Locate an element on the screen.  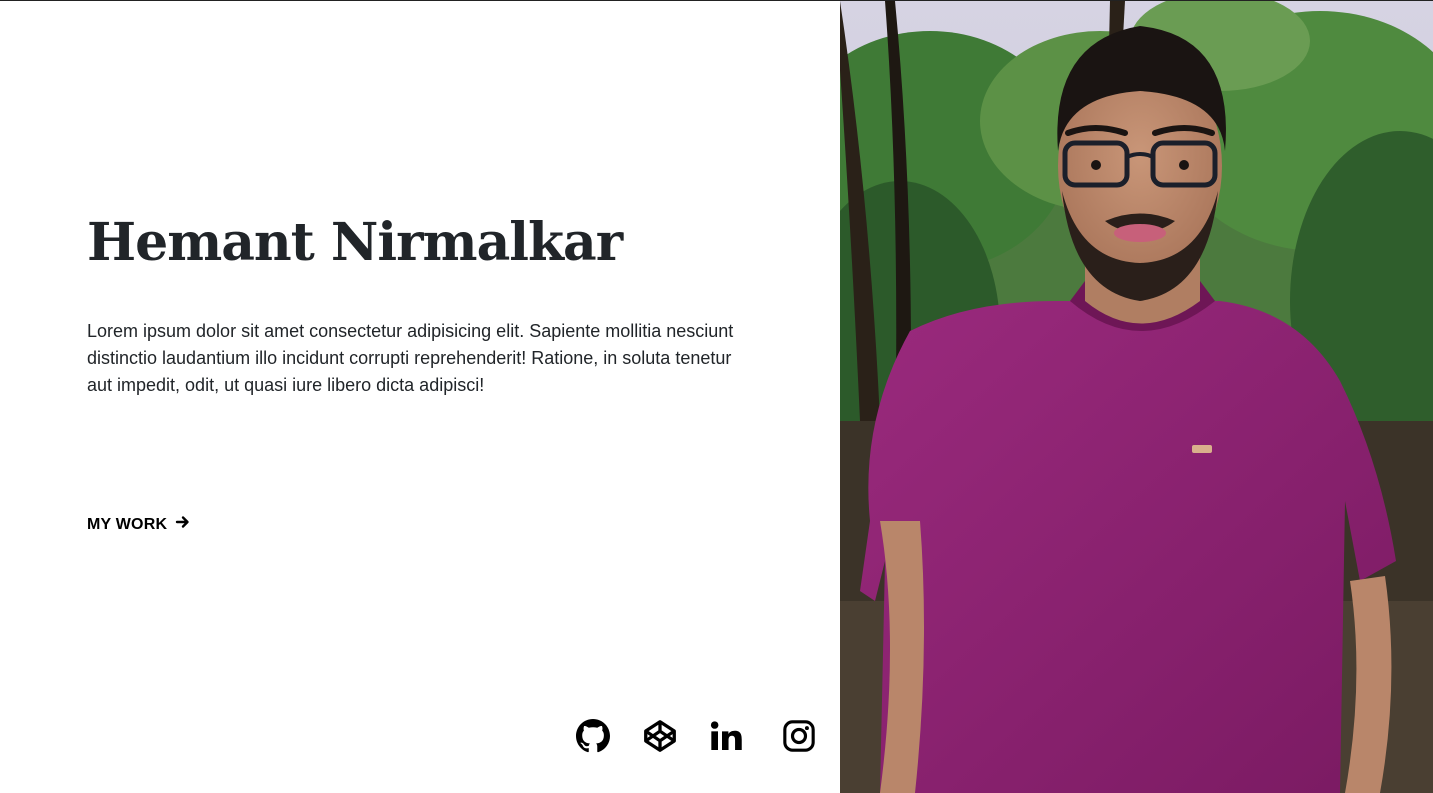
github-link is located at coordinates (593, 736).